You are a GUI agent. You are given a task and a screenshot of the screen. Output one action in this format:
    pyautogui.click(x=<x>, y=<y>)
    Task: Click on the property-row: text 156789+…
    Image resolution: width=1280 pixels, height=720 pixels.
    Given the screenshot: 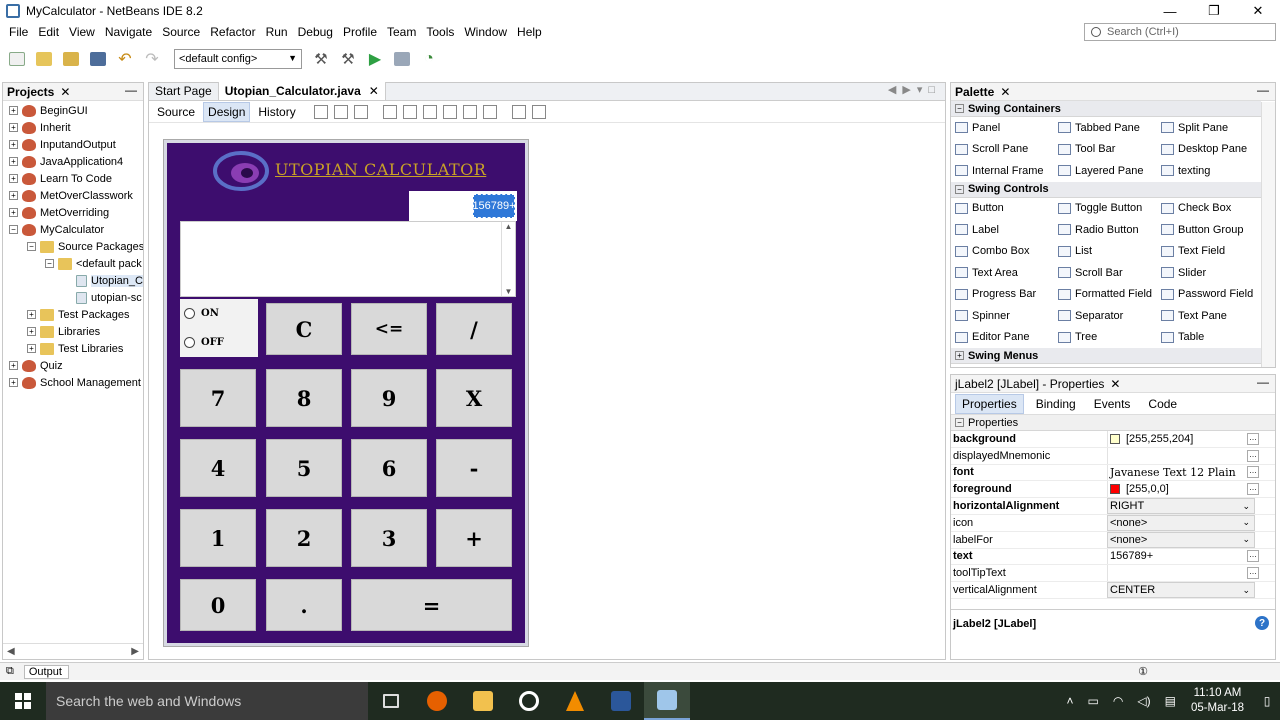 What is the action you would take?
    pyautogui.click(x=1113, y=557)
    